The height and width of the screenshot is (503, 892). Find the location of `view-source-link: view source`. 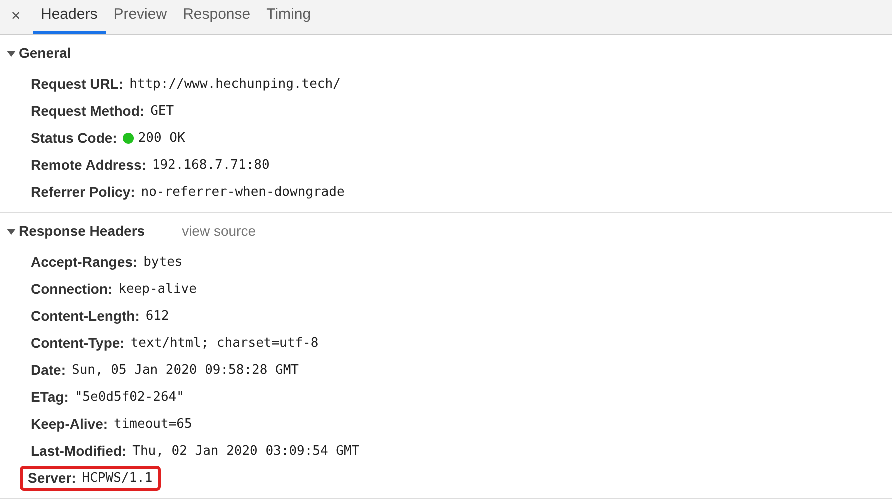

view-source-link: view source is located at coordinates (219, 231).